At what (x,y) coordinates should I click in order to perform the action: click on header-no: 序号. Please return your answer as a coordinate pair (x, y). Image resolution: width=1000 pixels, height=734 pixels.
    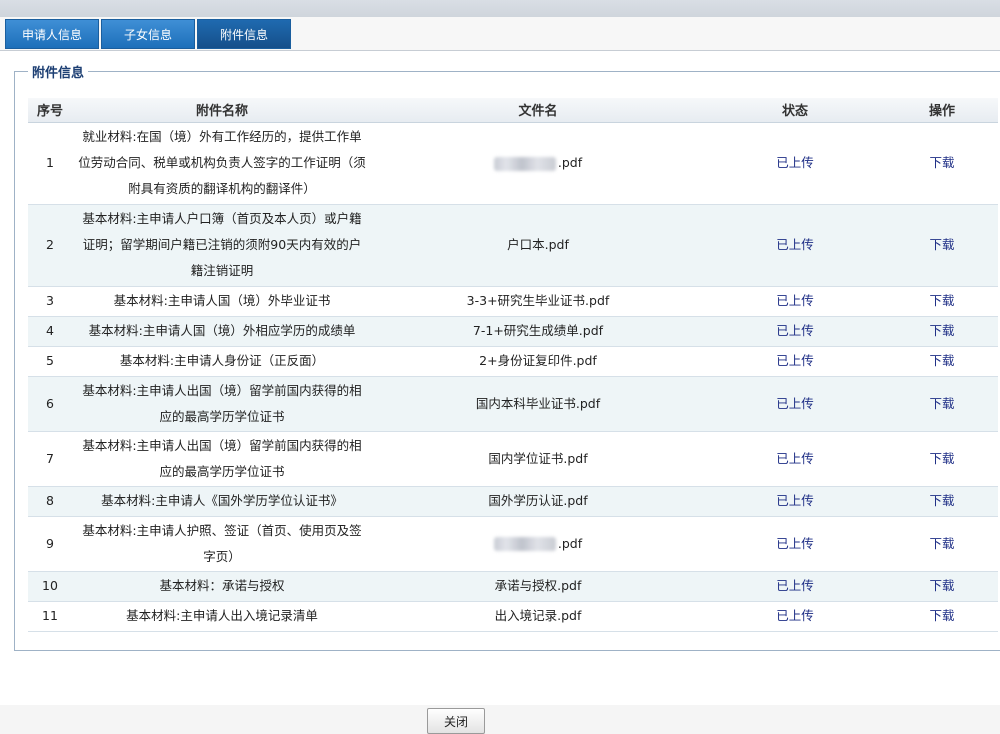
    Looking at the image, I should click on (50, 110).